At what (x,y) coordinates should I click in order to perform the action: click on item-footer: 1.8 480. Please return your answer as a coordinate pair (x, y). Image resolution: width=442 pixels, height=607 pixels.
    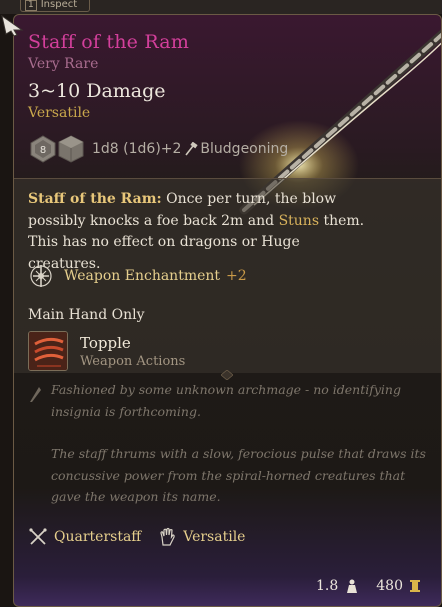
    Looking at the image, I should click on (371, 586).